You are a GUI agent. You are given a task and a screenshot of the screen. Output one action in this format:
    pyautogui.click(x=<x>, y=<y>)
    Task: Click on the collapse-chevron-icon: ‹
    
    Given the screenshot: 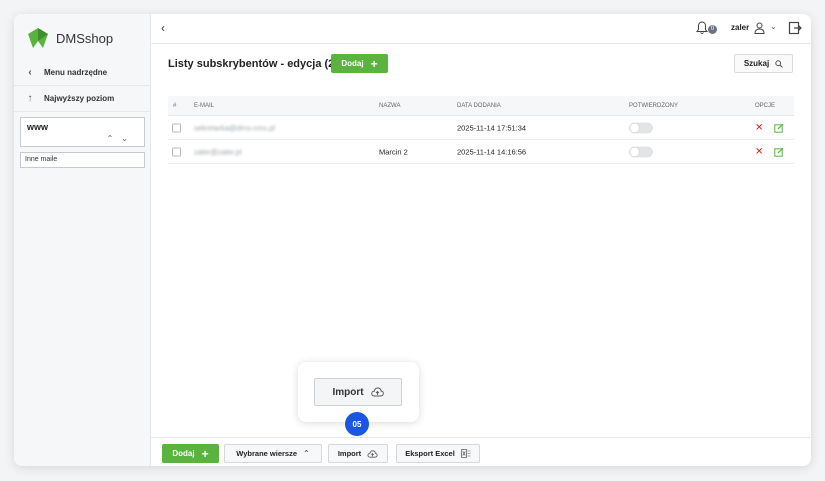 What is the action you would take?
    pyautogui.click(x=163, y=28)
    